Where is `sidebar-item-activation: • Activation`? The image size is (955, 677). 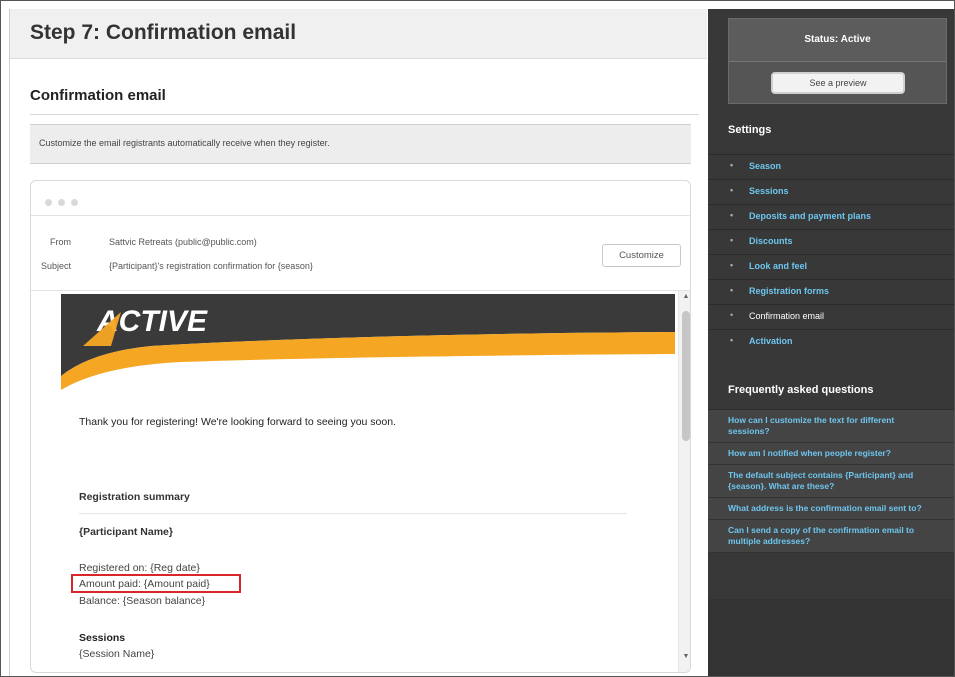
sidebar-item-activation: • Activation is located at coordinates (831, 341).